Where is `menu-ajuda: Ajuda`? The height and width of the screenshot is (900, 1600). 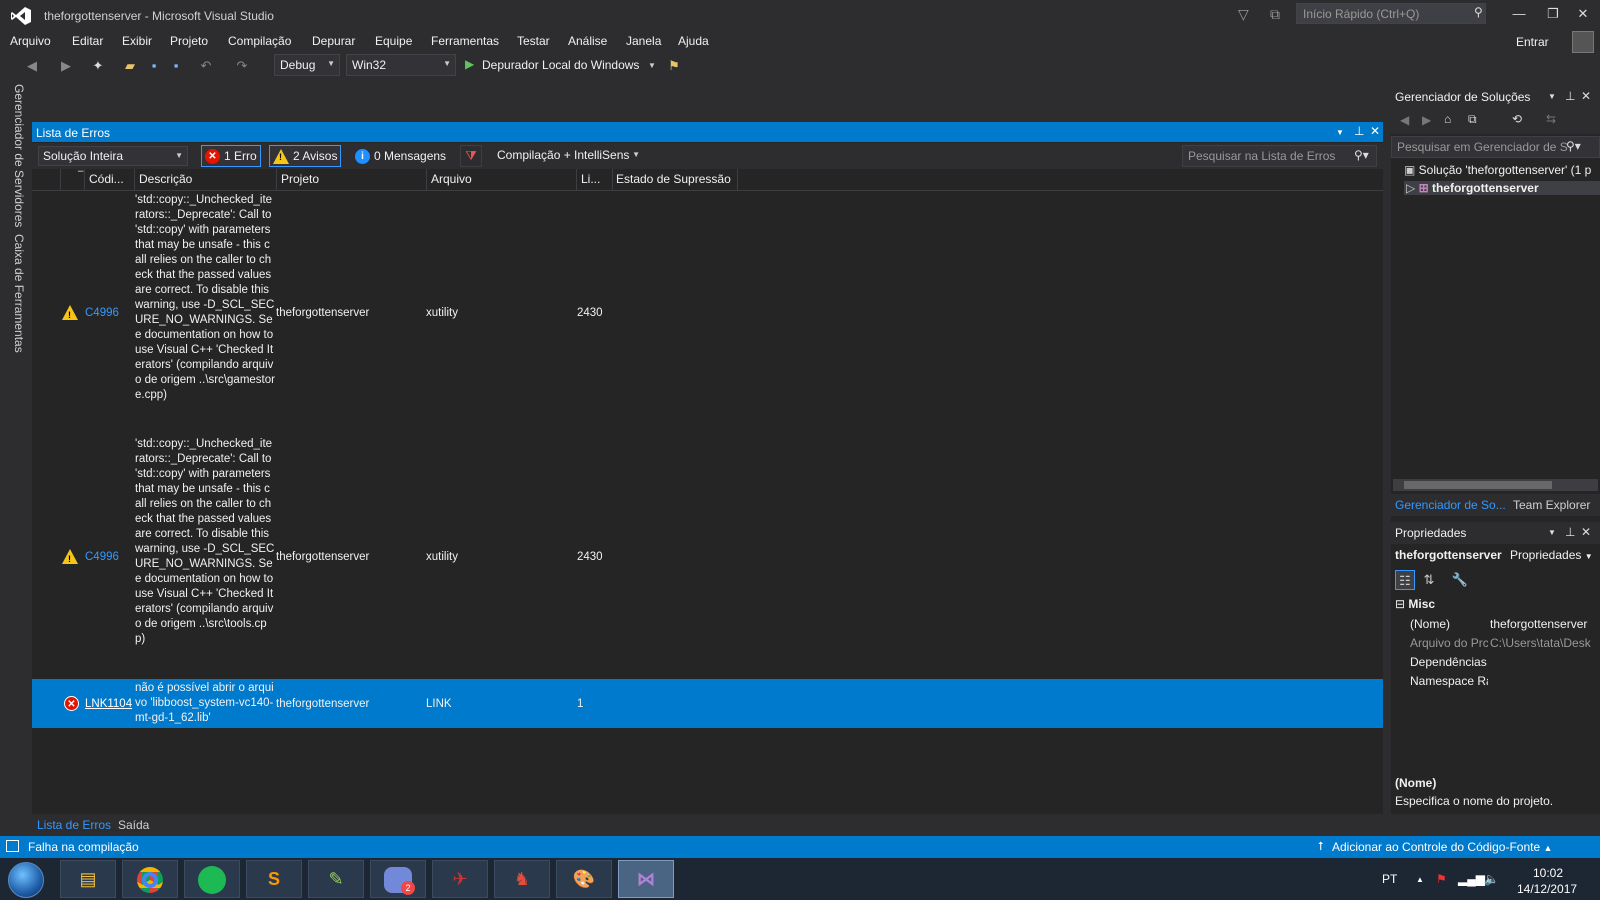 menu-ajuda: Ajuda is located at coordinates (693, 41).